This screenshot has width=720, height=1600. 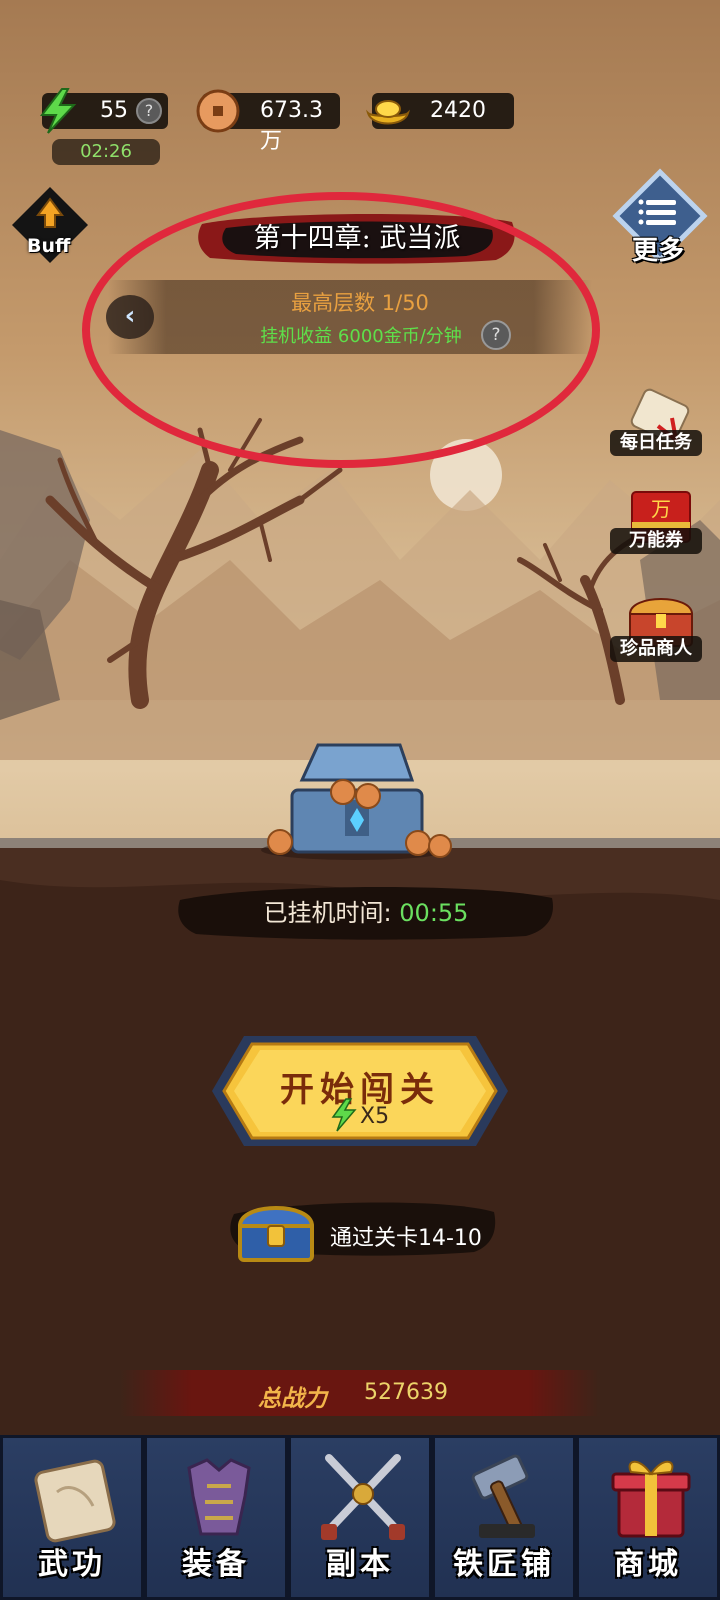 I want to click on energy-counter: 55 ?, so click(x=103, y=111).